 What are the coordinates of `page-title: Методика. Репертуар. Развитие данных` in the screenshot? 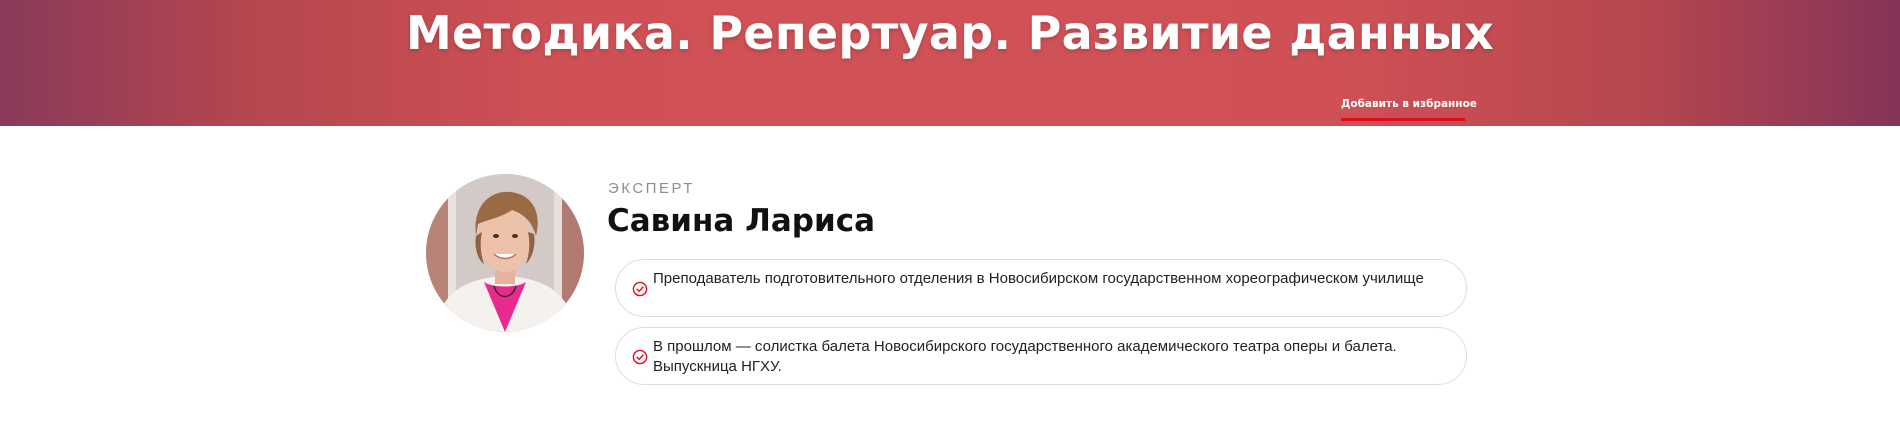 It's located at (950, 33).